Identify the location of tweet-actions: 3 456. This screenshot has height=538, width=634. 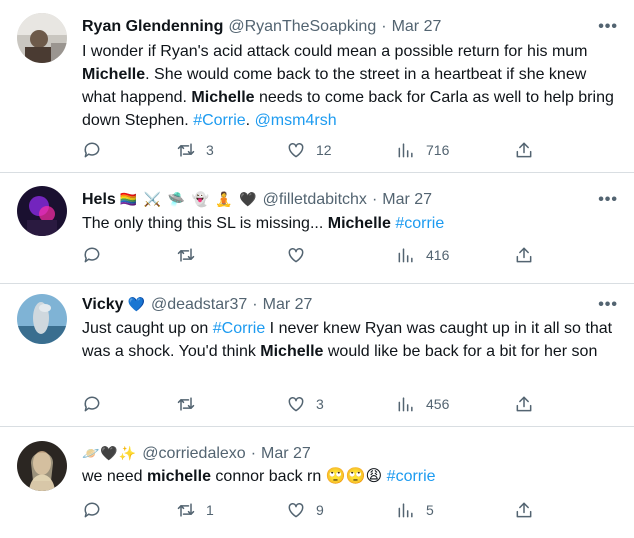
(312, 406).